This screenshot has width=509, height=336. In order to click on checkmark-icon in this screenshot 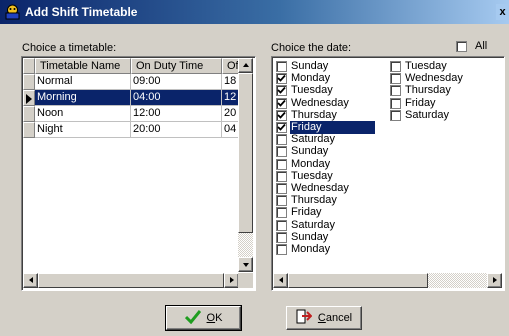, I will do `click(192, 318)`.